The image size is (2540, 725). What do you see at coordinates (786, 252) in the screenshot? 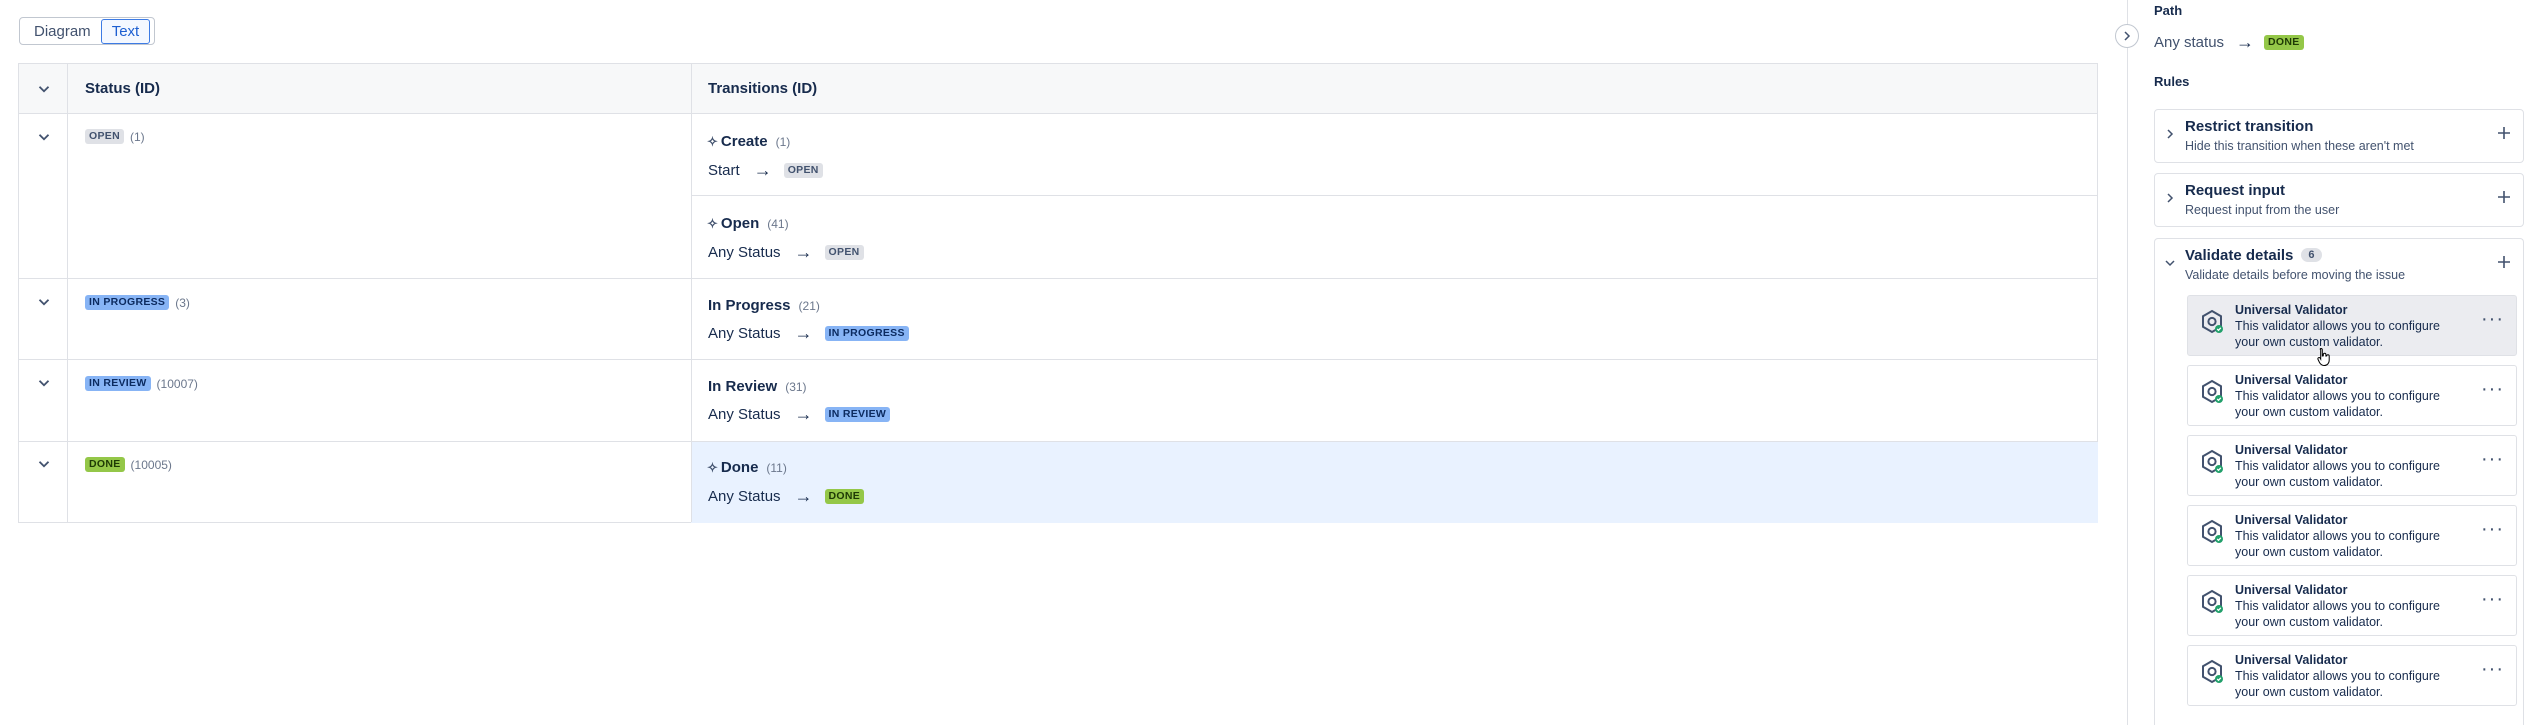
I see `transition-path: Any Status → OPEN` at bounding box center [786, 252].